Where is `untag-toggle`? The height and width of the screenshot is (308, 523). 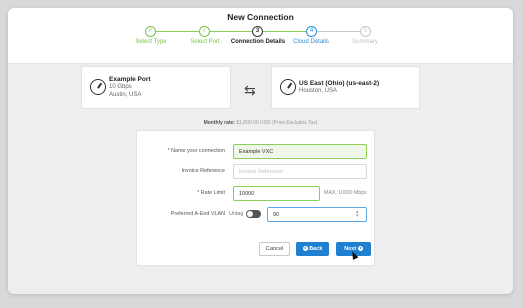
untag-toggle is located at coordinates (253, 214).